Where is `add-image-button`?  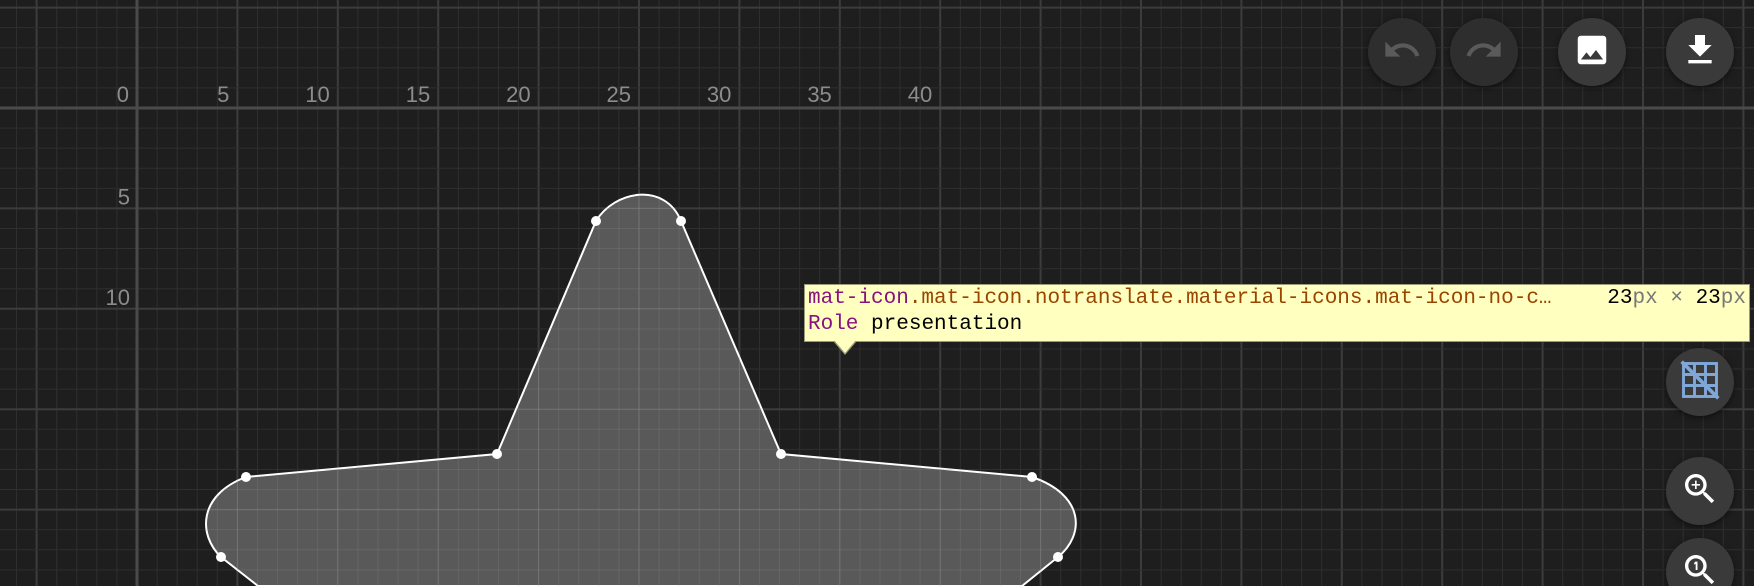 add-image-button is located at coordinates (1592, 52).